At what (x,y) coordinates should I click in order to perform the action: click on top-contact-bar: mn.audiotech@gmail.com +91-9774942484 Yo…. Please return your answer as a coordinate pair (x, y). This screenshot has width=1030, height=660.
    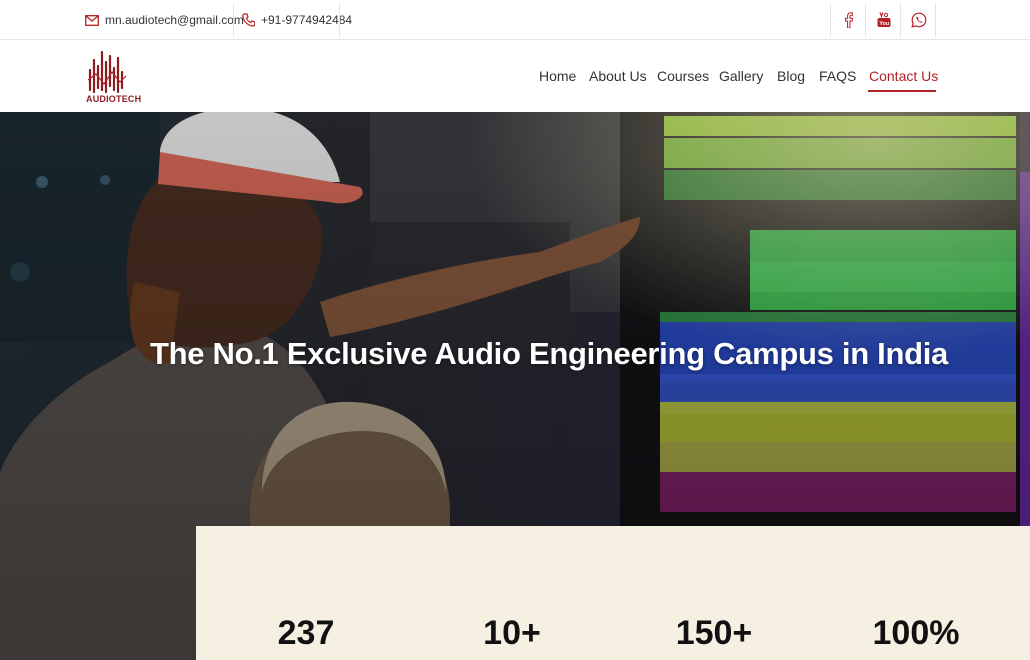
    Looking at the image, I should click on (515, 20).